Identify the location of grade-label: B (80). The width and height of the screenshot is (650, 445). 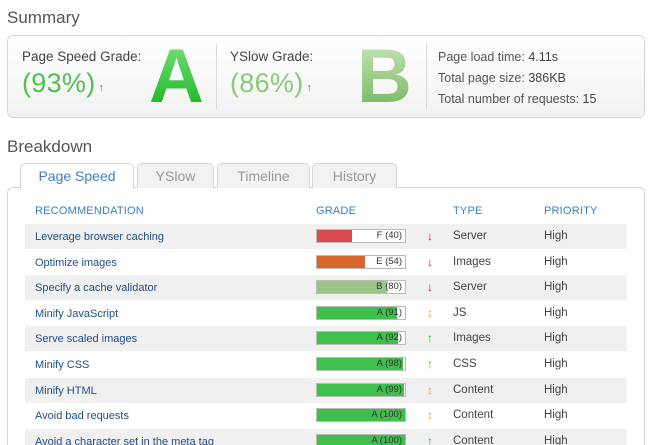
(389, 287).